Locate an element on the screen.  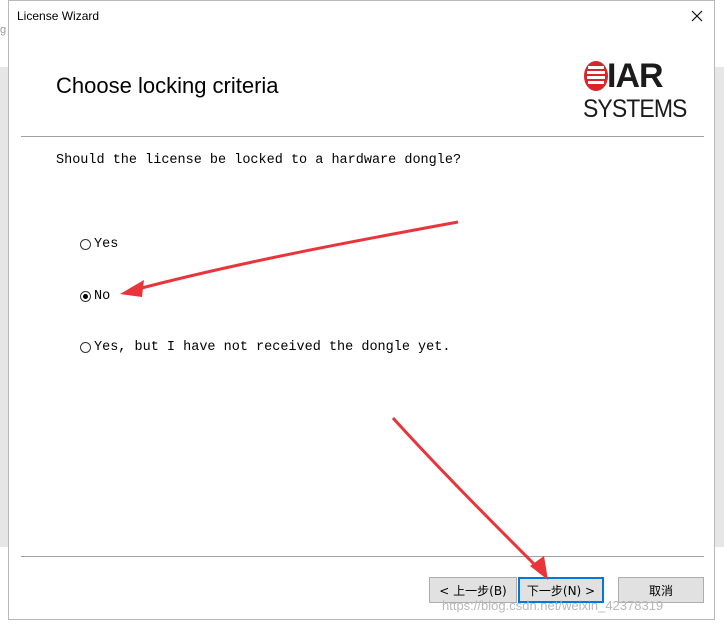
radio-option-yes: Yes is located at coordinates (99, 244).